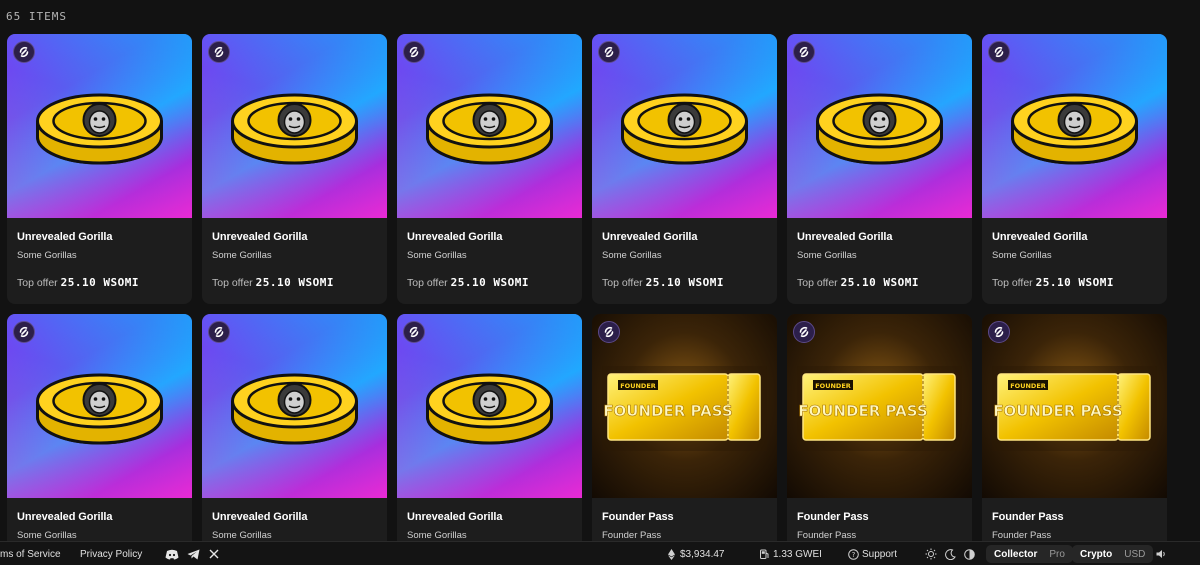 The image size is (1200, 565). I want to click on card-info: Unrevealed Gorilla Some Gorillas, so click(294, 520).